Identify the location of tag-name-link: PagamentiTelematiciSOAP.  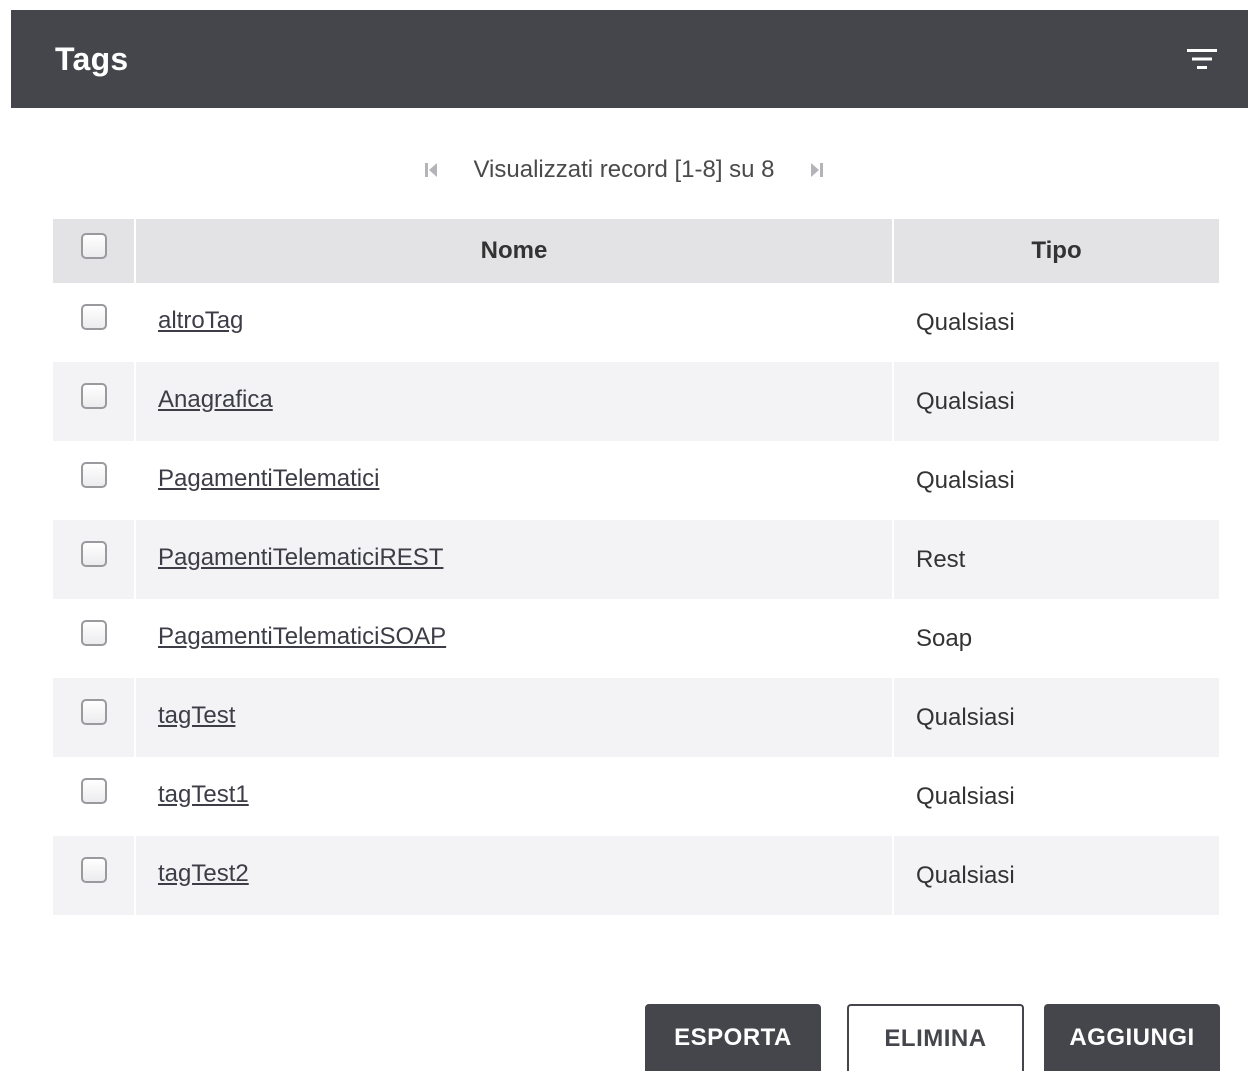
(302, 636).